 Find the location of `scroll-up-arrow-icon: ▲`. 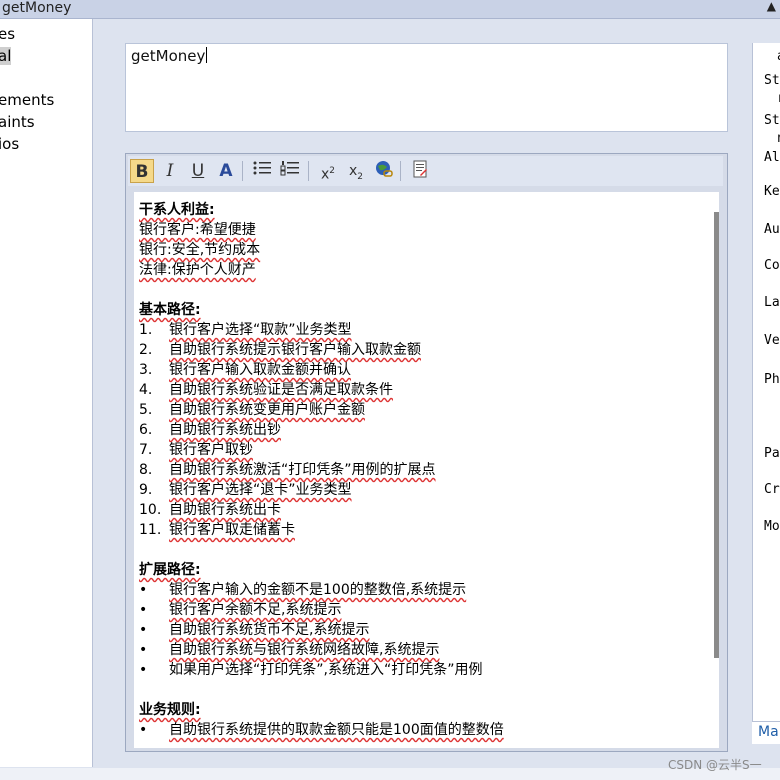

scroll-up-arrow-icon: ▲ is located at coordinates (771, 6).